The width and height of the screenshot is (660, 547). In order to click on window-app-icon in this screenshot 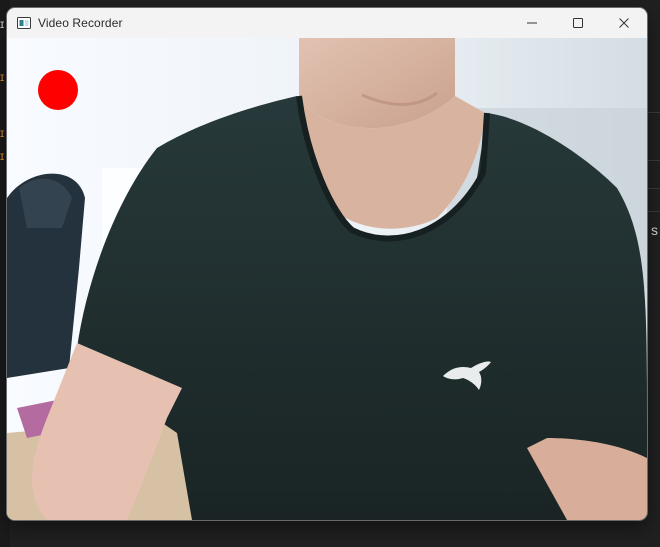, I will do `click(24, 23)`.